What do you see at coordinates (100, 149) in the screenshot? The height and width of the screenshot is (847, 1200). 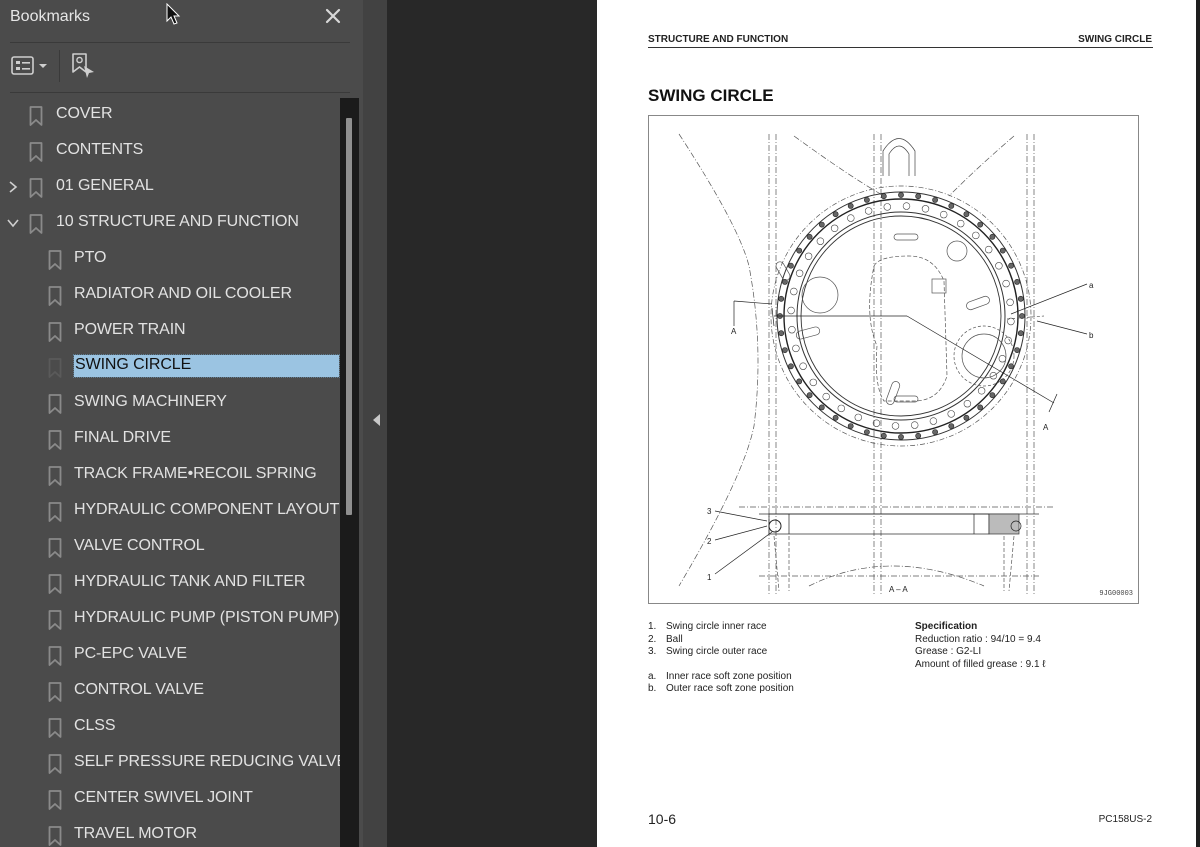 I see `bookmark-label: CONTENTS` at bounding box center [100, 149].